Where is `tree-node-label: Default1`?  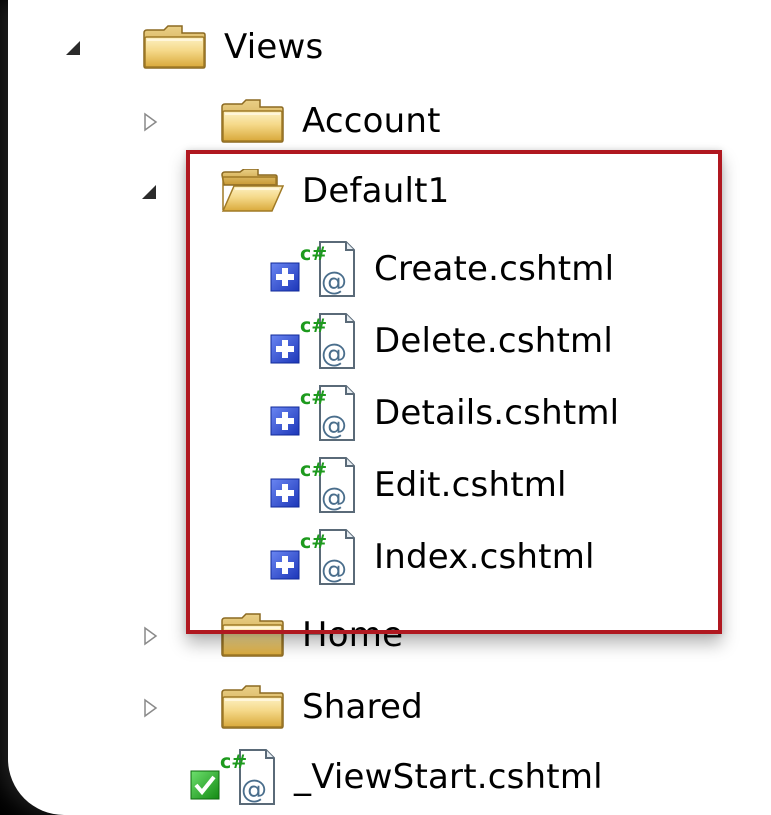
tree-node-label: Default1 is located at coordinates (376, 191).